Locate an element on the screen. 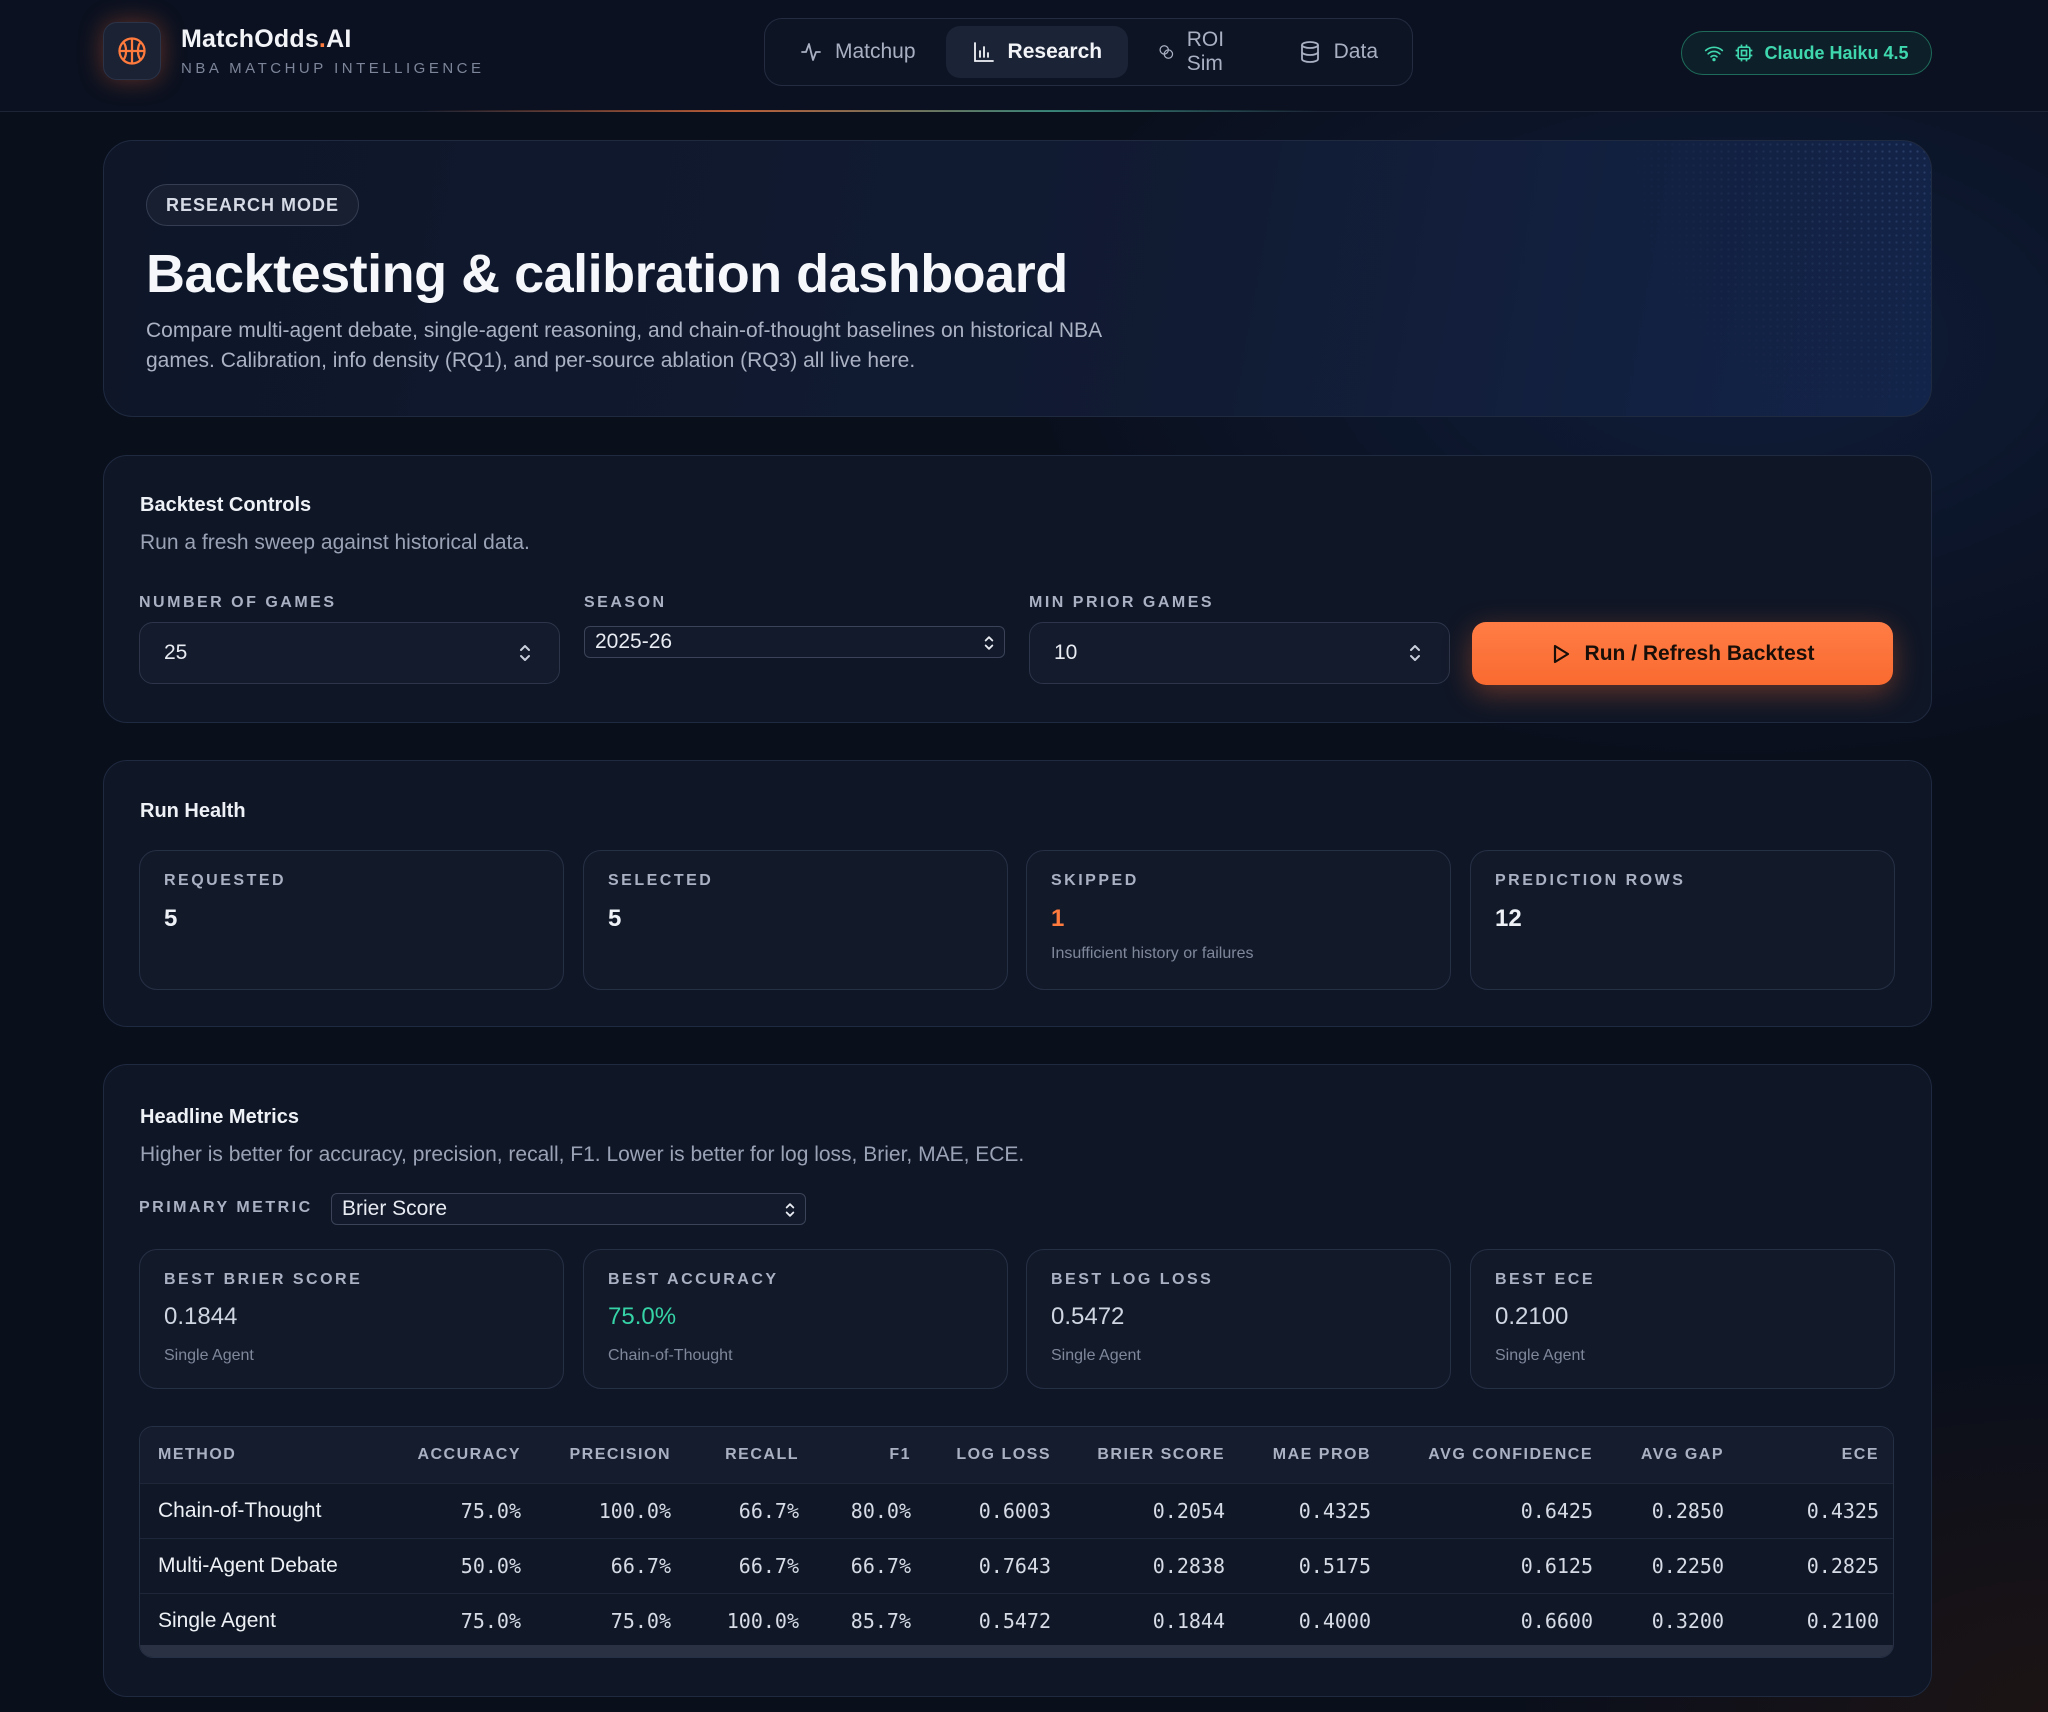 The height and width of the screenshot is (1712, 2048). dot-pattern-decoration is located at coordinates (1751, 271).